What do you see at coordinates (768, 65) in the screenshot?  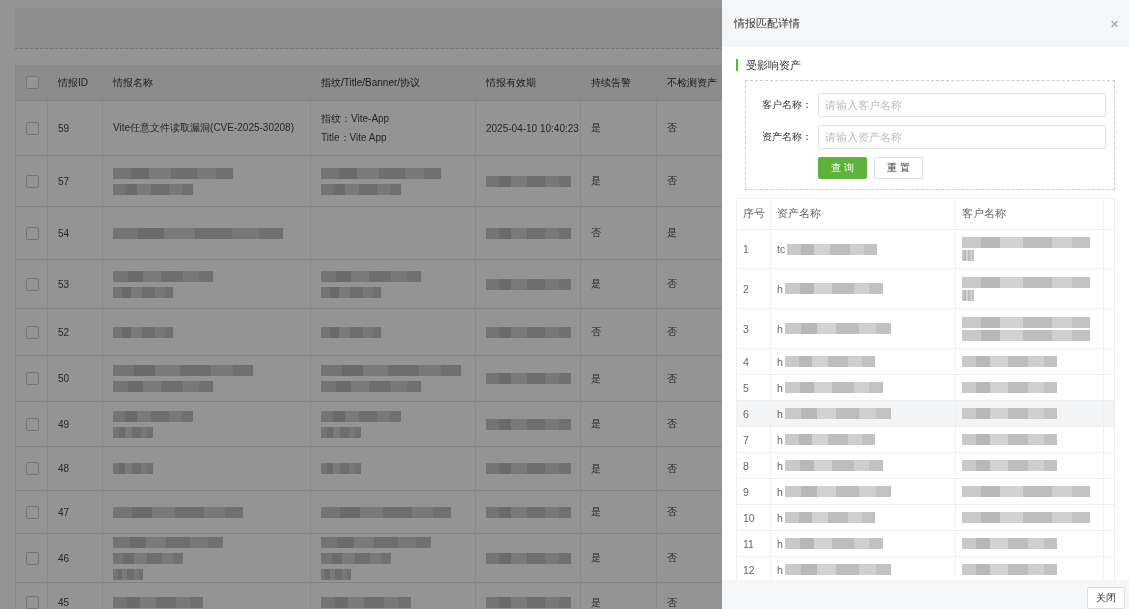 I see `section-title: 受影响资产` at bounding box center [768, 65].